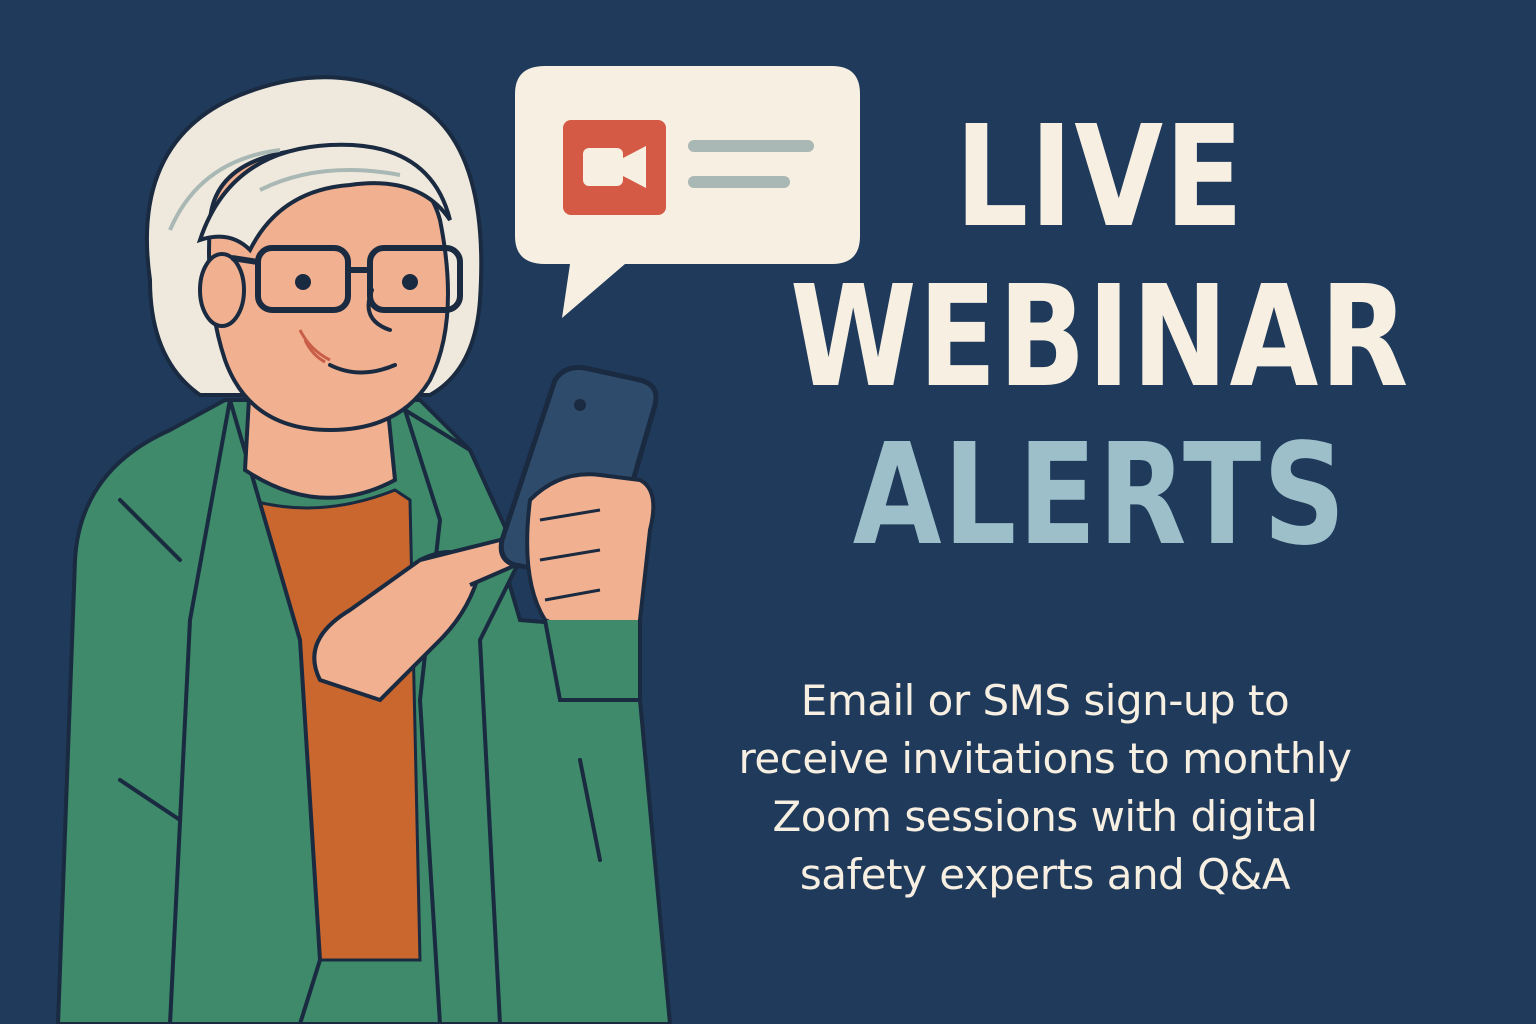 The image size is (1536, 1024). Describe the element at coordinates (1045, 874) in the screenshot. I see `subtitle-line-4: safety experts and Q&A` at that location.